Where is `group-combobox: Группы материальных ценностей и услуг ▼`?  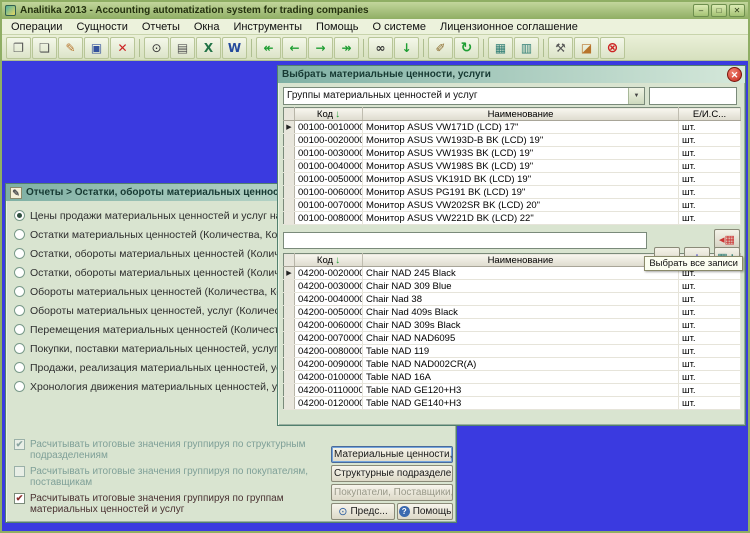
group-combobox: Группы материальных ценностей и услуг ▼ is located at coordinates (464, 96).